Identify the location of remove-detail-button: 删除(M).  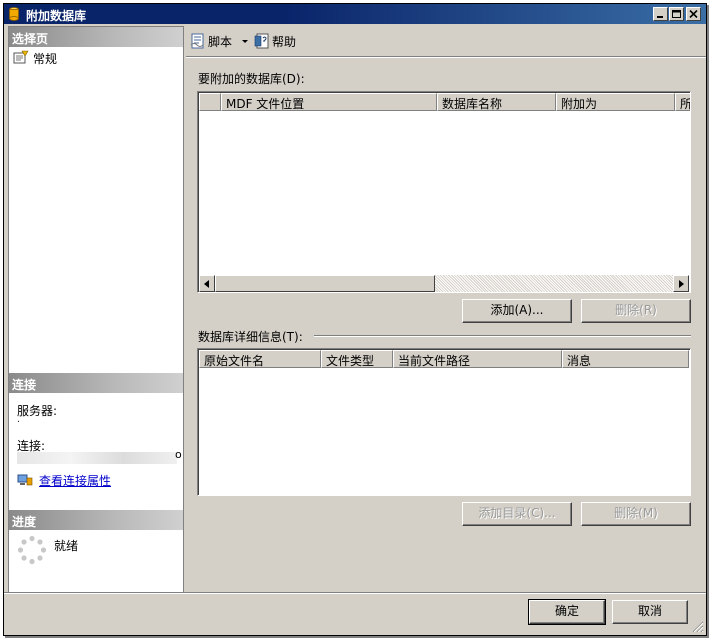
(636, 514).